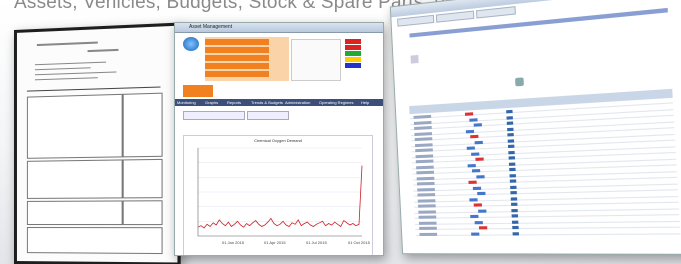 This screenshot has width=681, height=264. What do you see at coordinates (191, 44) in the screenshot?
I see `app-logo-icon` at bounding box center [191, 44].